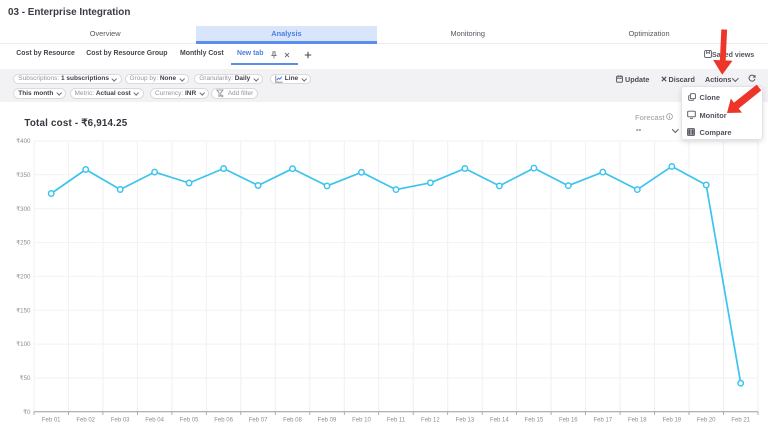  Describe the element at coordinates (23, 175) in the screenshot. I see `svg-text: ₹350` at that location.